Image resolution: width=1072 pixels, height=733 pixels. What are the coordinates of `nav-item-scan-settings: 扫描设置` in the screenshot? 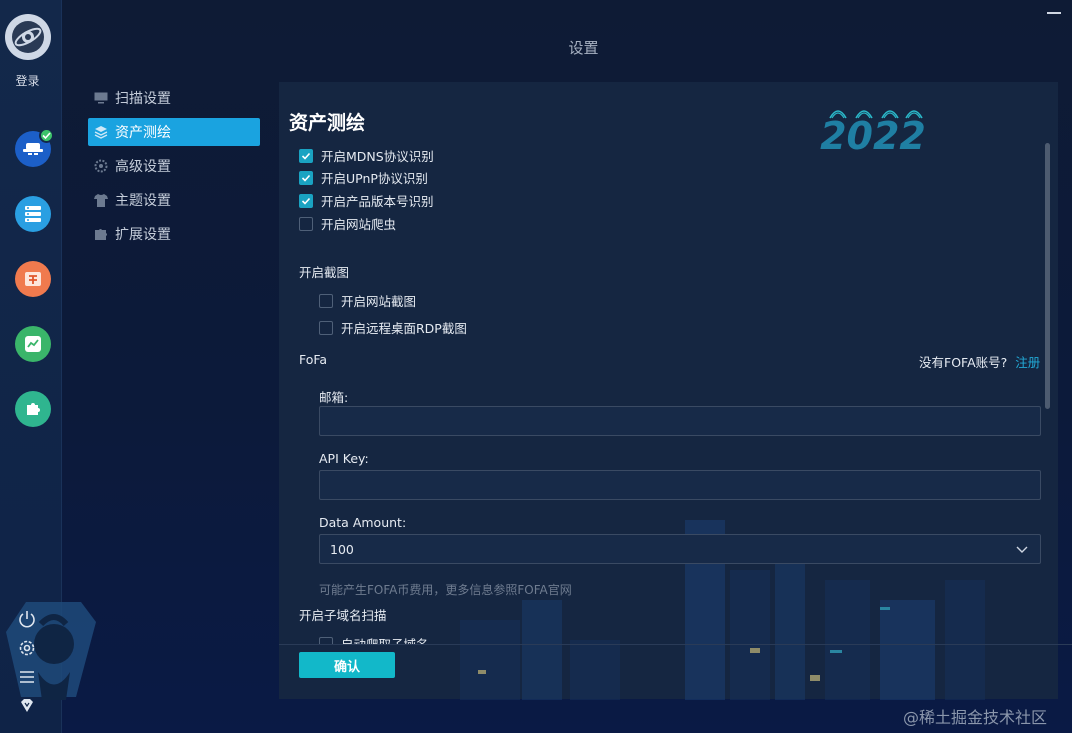 It's located at (174, 98).